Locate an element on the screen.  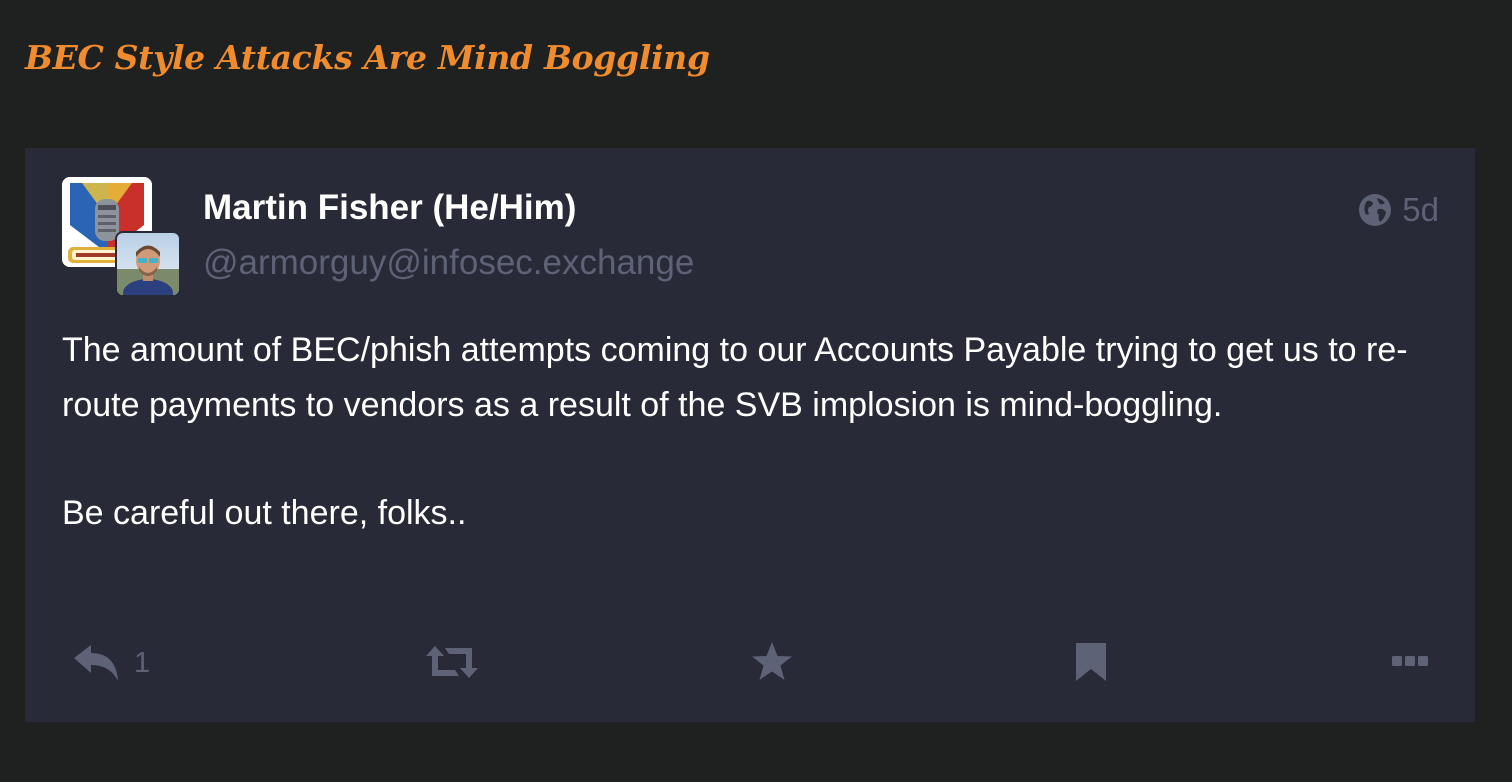
user-avatar is located at coordinates (148, 264).